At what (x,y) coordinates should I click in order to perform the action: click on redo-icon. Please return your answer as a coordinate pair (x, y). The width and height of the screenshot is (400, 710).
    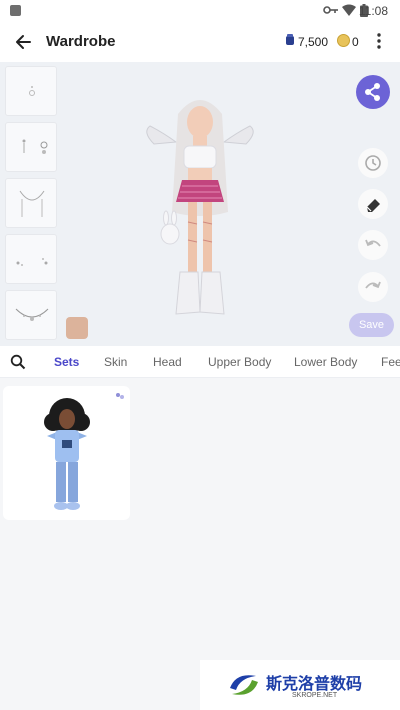
    Looking at the image, I should click on (373, 285).